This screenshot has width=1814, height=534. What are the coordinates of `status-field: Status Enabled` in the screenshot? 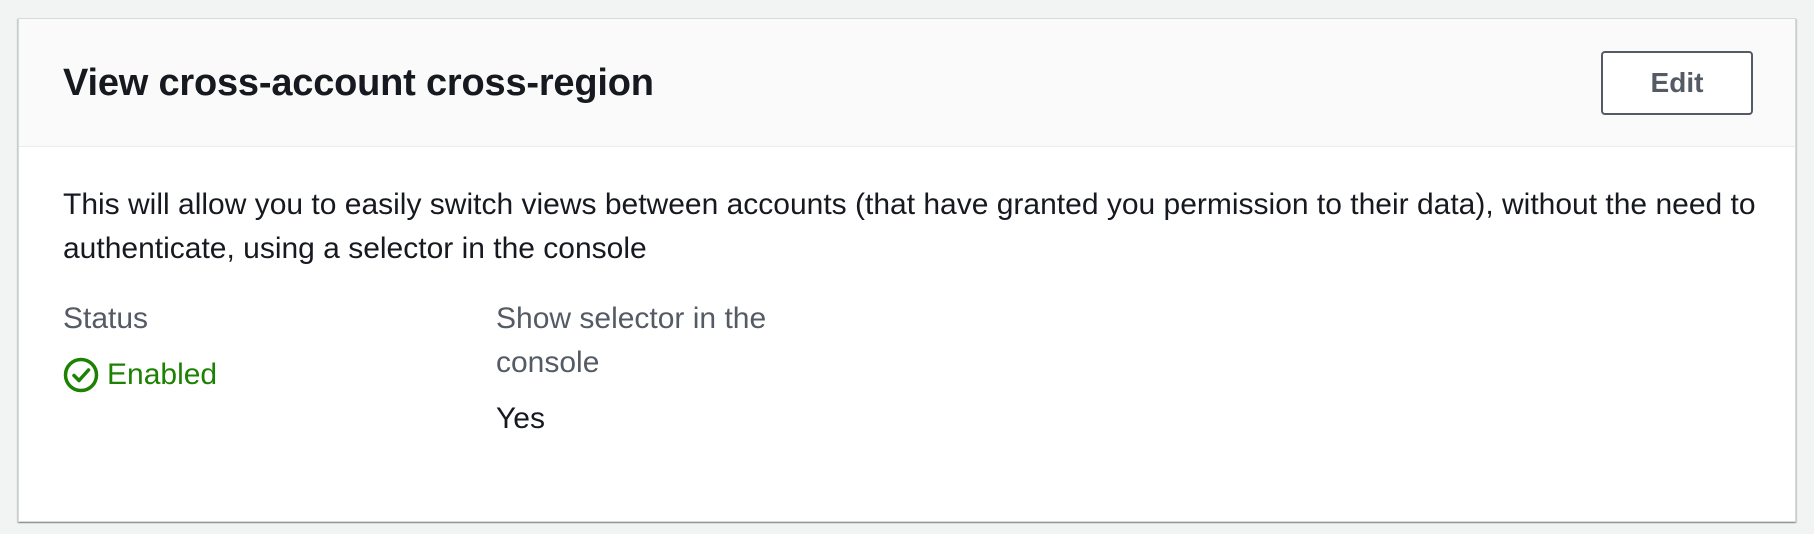 It's located at (253, 347).